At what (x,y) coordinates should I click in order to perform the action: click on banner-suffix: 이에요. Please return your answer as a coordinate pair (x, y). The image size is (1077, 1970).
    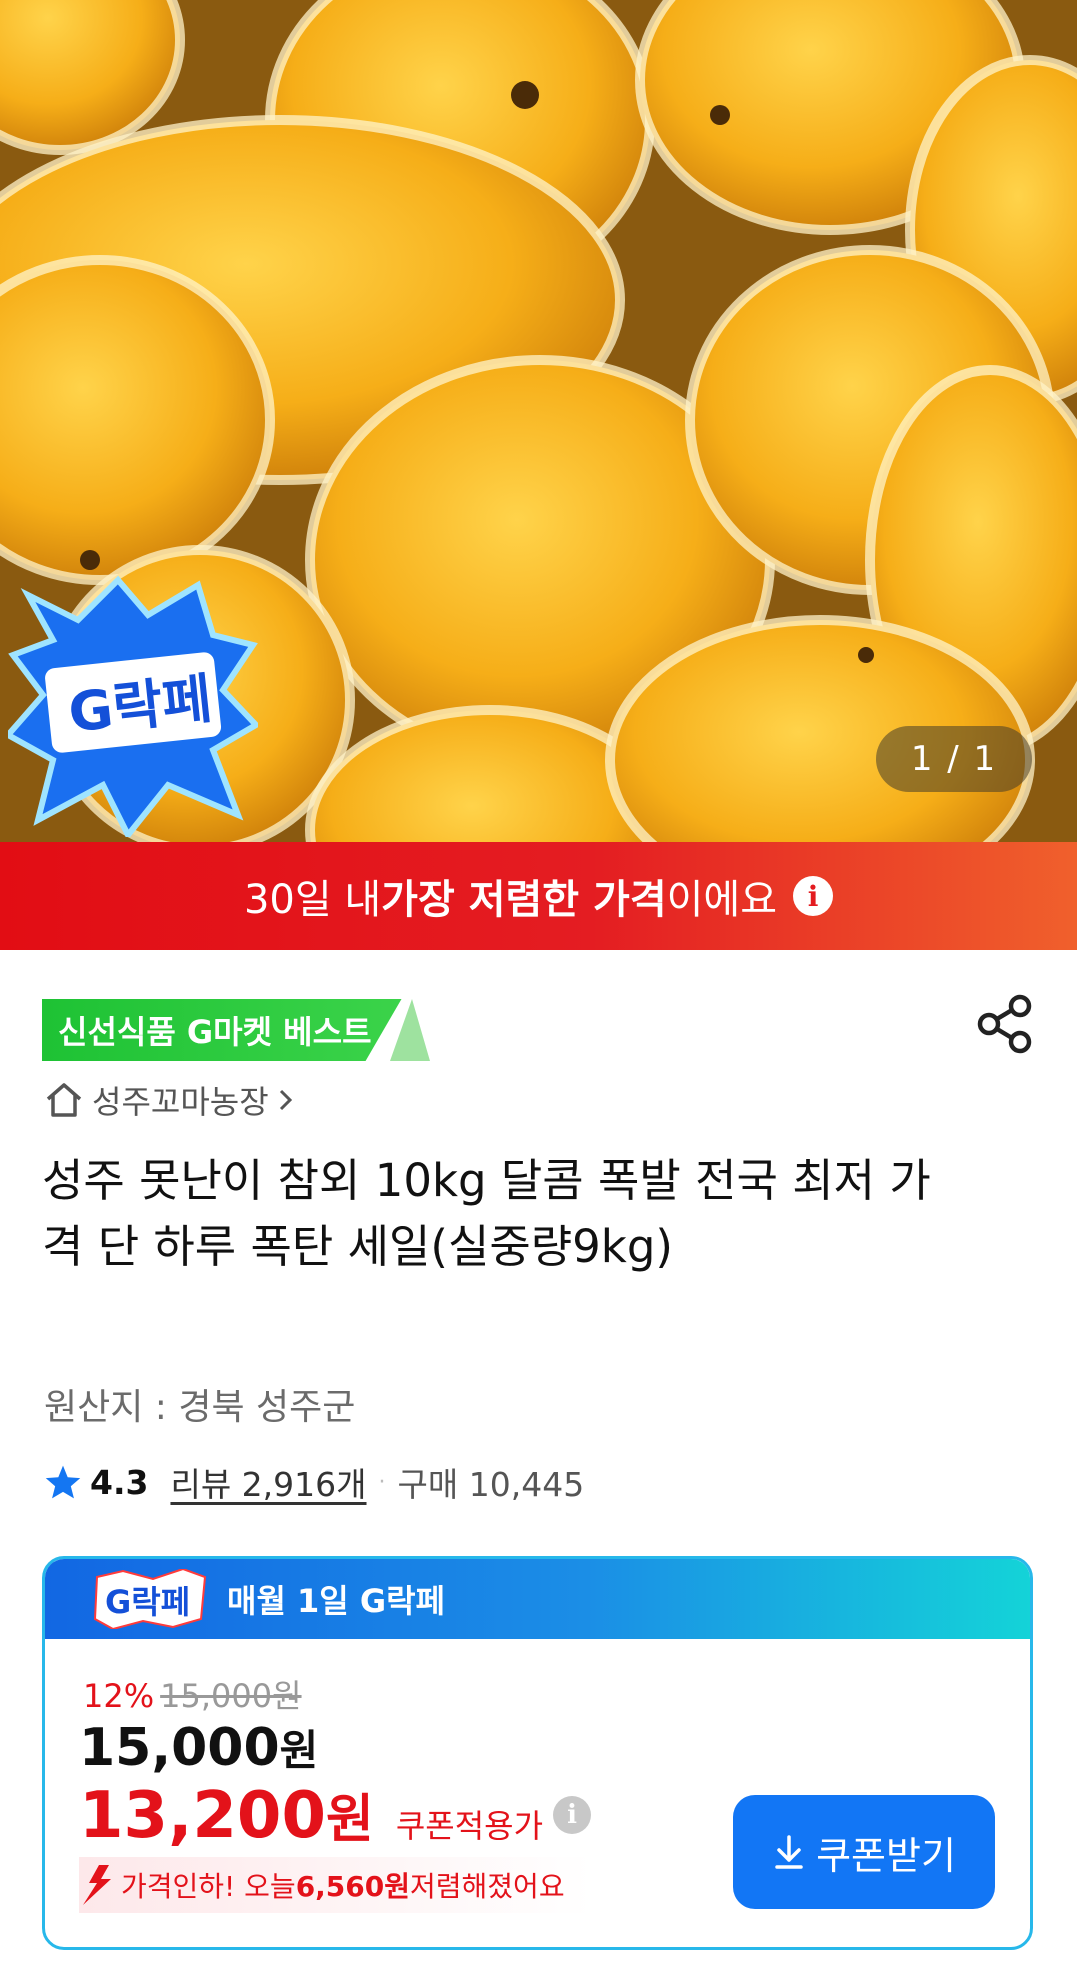
    Looking at the image, I should click on (722, 900).